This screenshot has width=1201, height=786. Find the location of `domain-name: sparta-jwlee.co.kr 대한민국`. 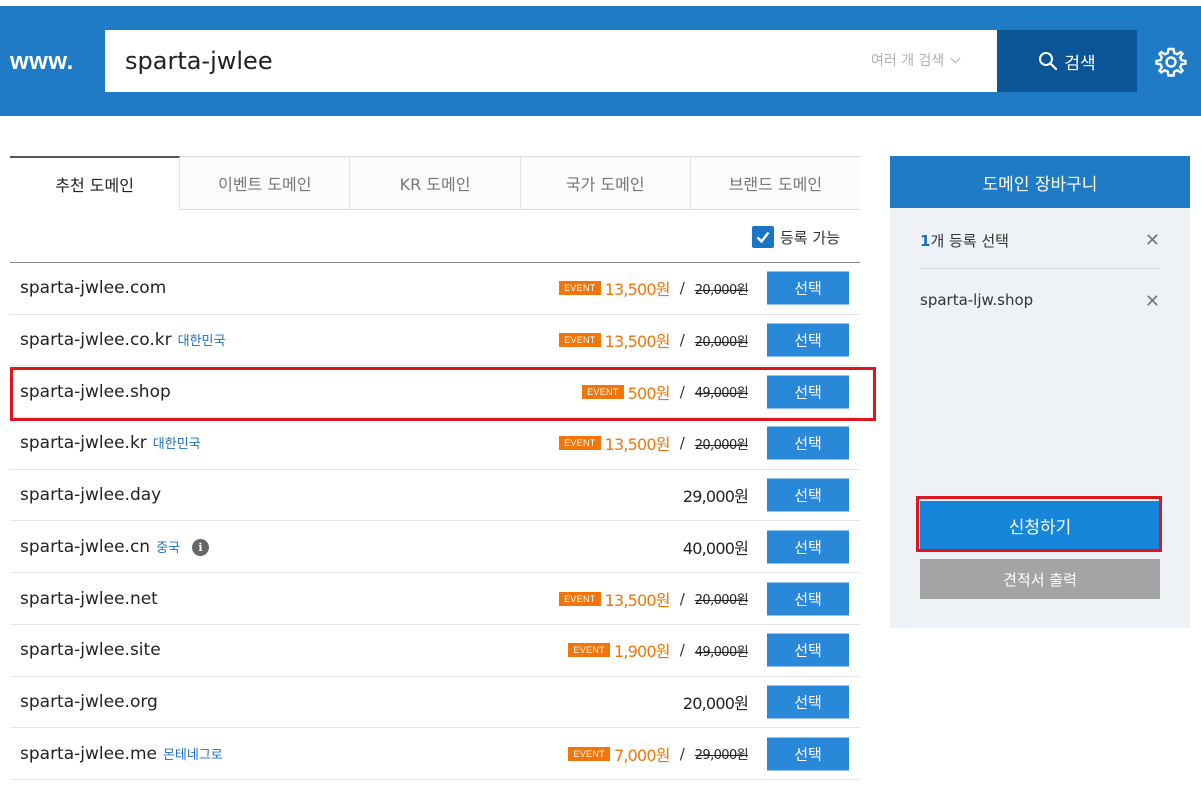

domain-name: sparta-jwlee.co.kr 대한민국 is located at coordinates (123, 340).